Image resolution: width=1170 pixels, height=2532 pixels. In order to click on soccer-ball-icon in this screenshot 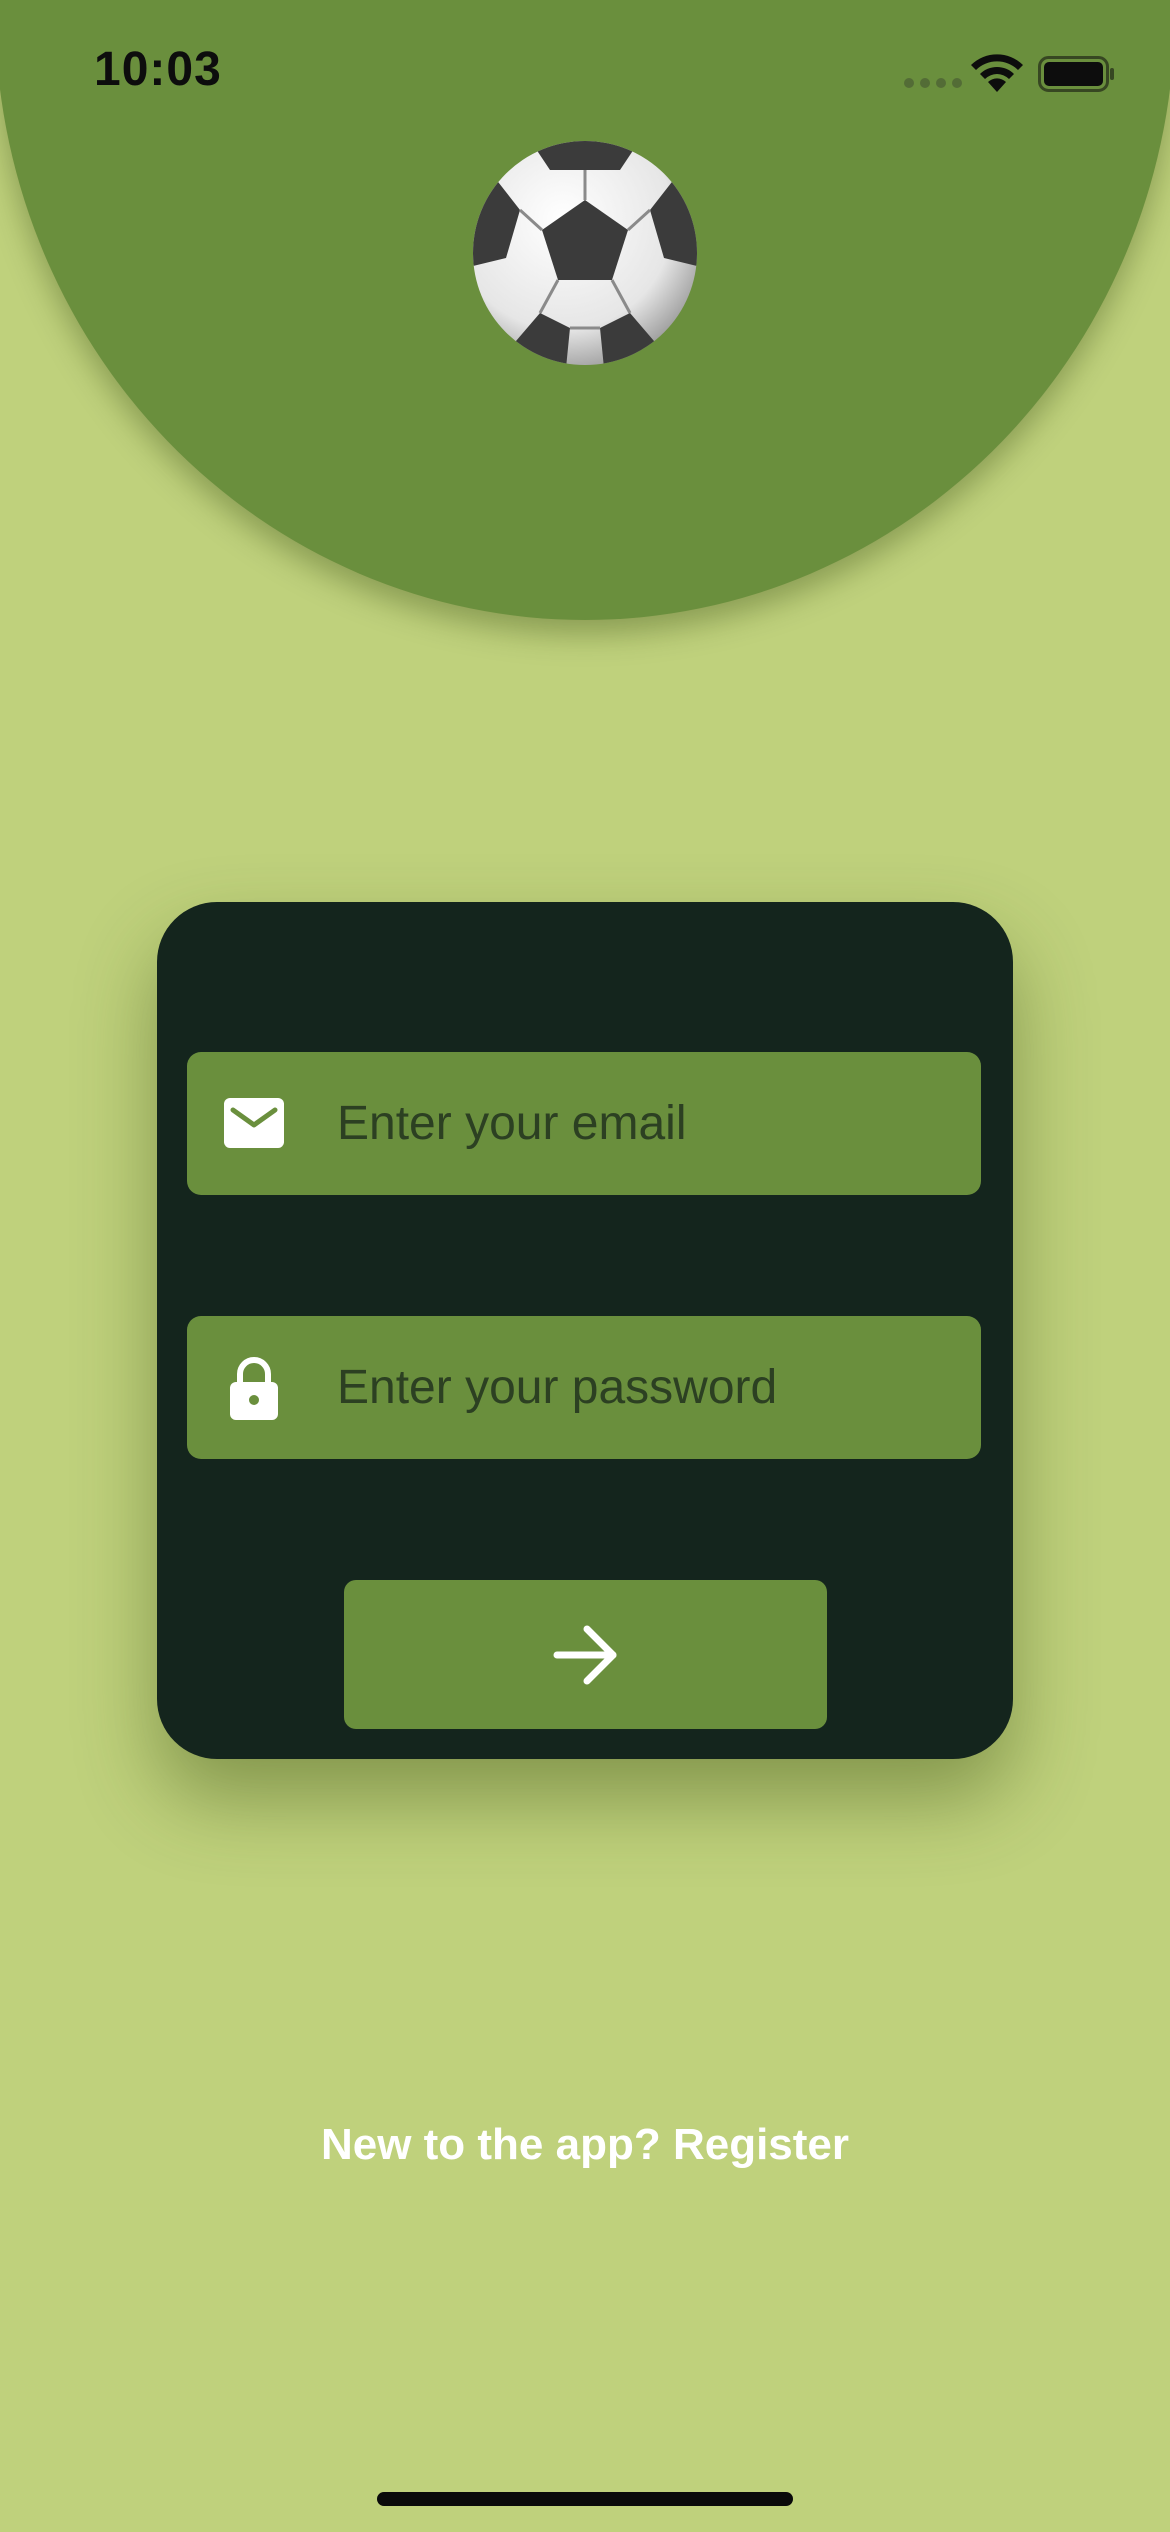, I will do `click(585, 253)`.